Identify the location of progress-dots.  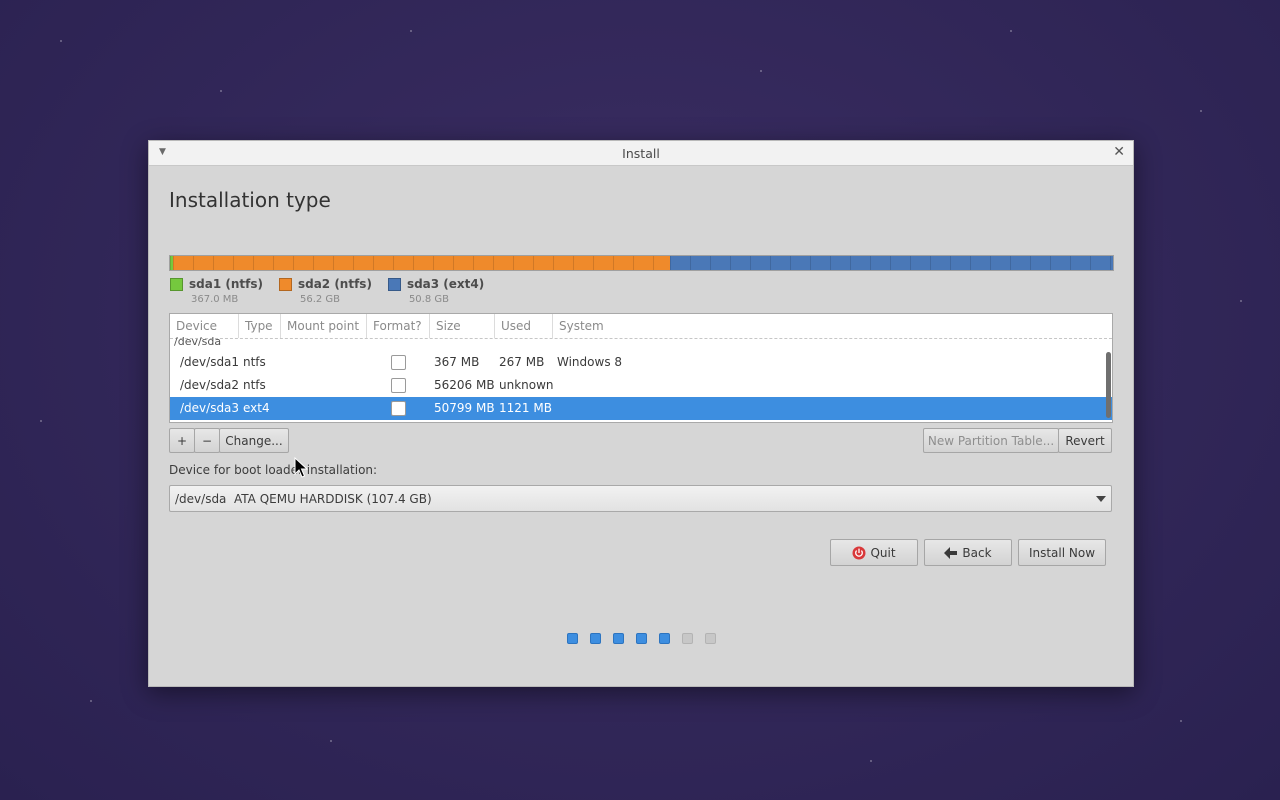
(641, 638).